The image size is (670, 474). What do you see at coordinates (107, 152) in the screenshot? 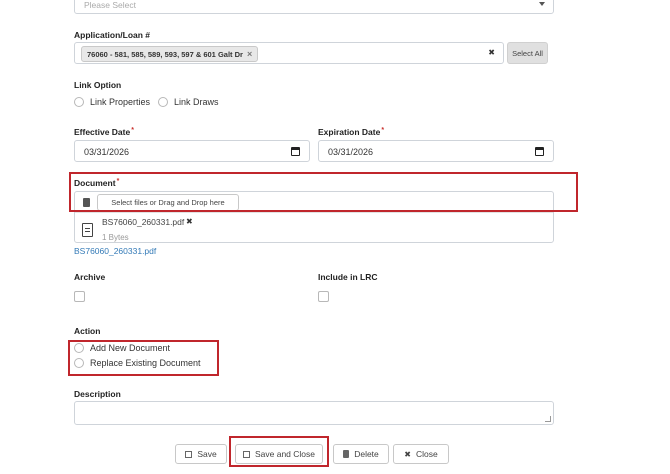
I see `effective-date-value: 03/31/2026` at bounding box center [107, 152].